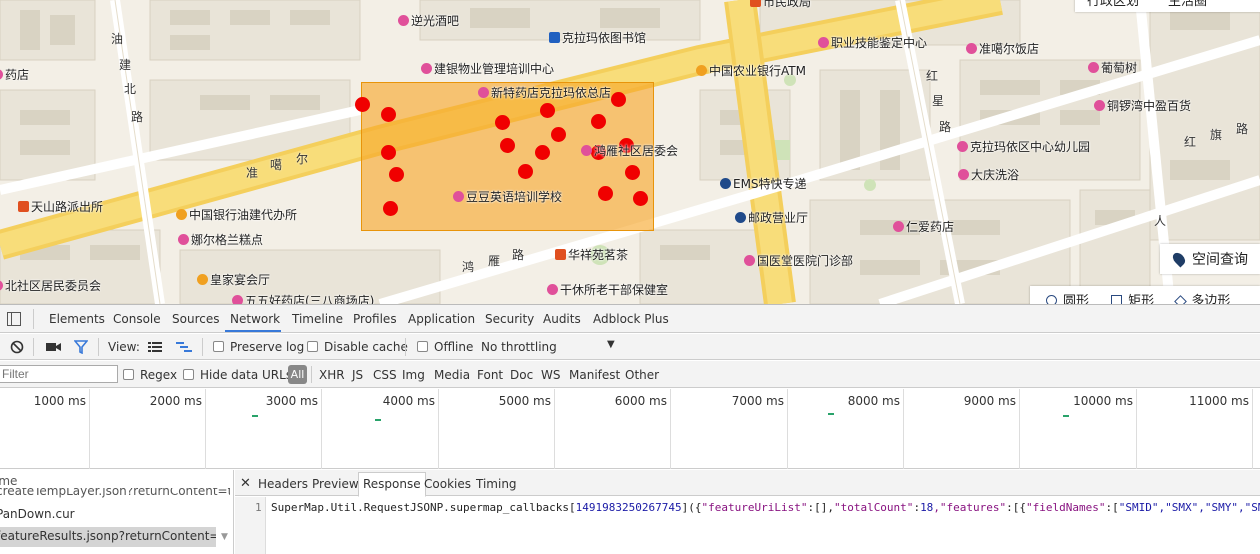  I want to click on shape-circle-option: 圆形, so click(1067, 297).